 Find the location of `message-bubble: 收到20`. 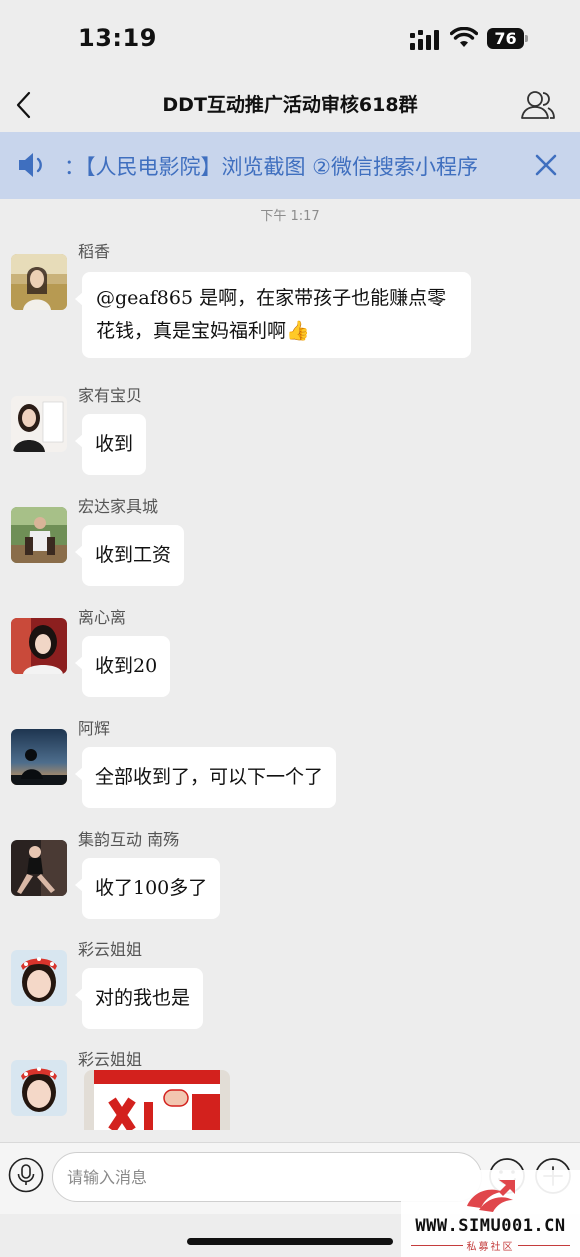

message-bubble: 收到20 is located at coordinates (123, 666).